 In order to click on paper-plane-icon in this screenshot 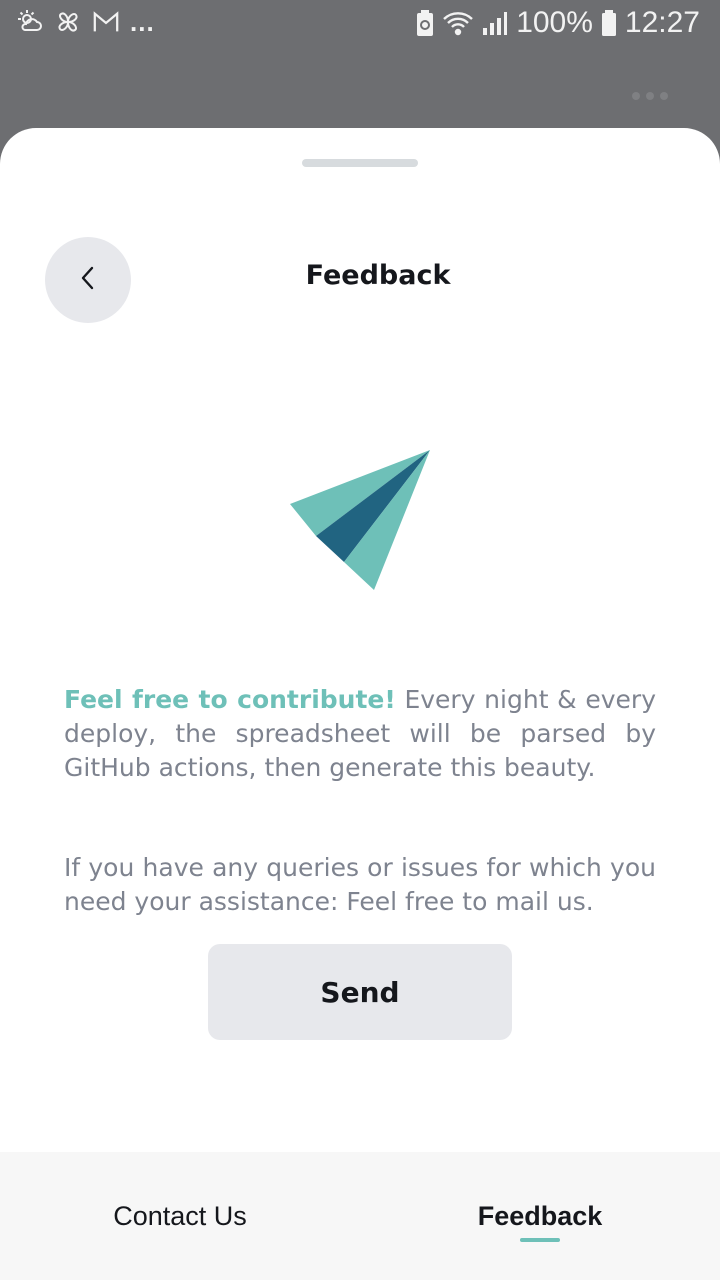, I will do `click(360, 520)`.